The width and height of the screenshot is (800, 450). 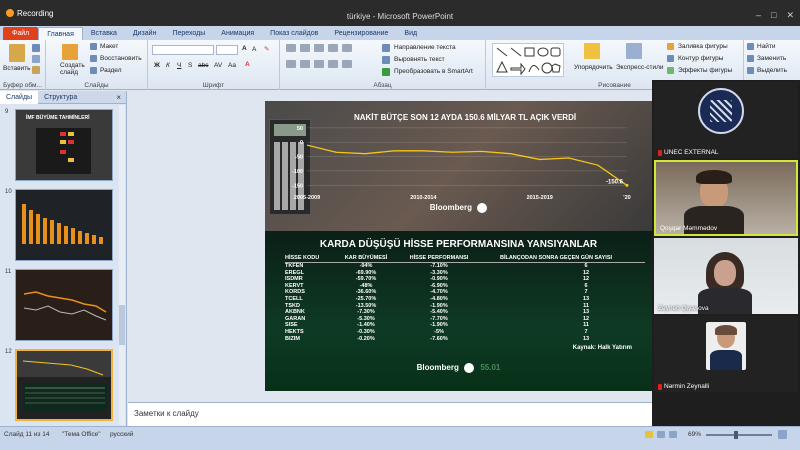 What do you see at coordinates (294, 33) in the screenshot?
I see `tab-slideshow: Показ слайдов` at bounding box center [294, 33].